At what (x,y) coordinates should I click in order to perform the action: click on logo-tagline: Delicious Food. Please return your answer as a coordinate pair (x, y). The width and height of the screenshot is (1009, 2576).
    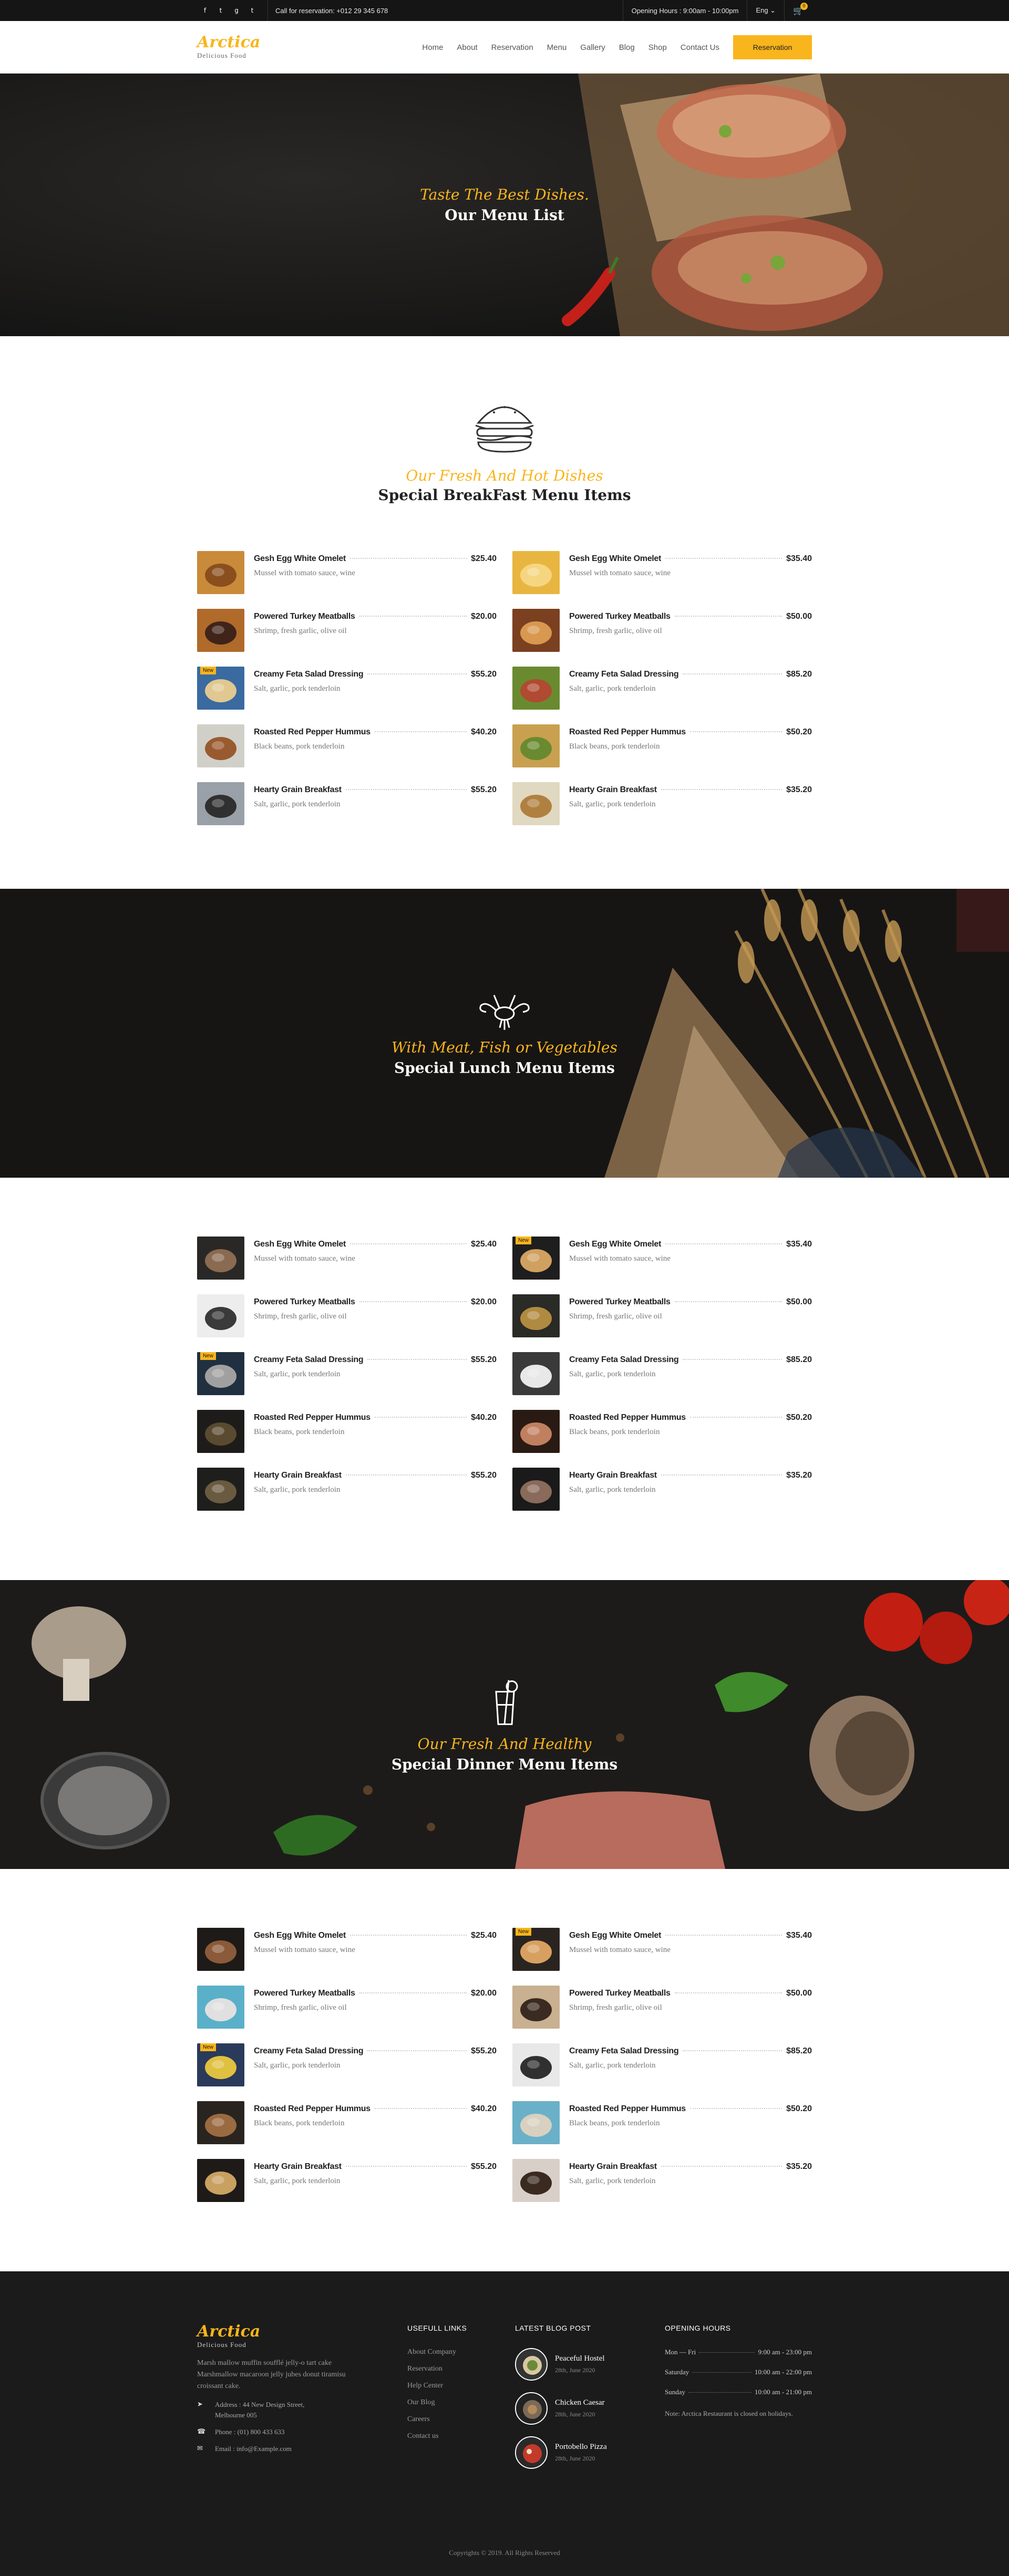
    Looking at the image, I should click on (221, 55).